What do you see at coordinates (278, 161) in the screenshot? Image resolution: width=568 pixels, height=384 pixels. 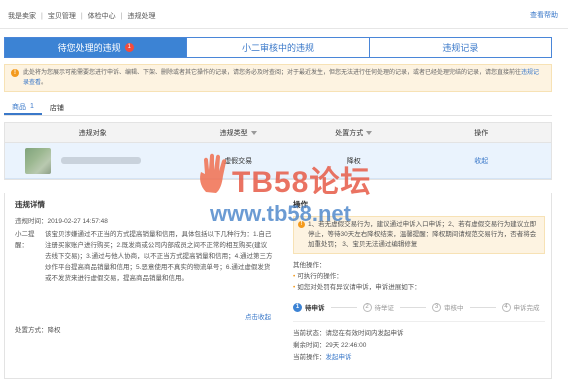 I see `table-row: 虚假交易 降权 收起` at bounding box center [278, 161].